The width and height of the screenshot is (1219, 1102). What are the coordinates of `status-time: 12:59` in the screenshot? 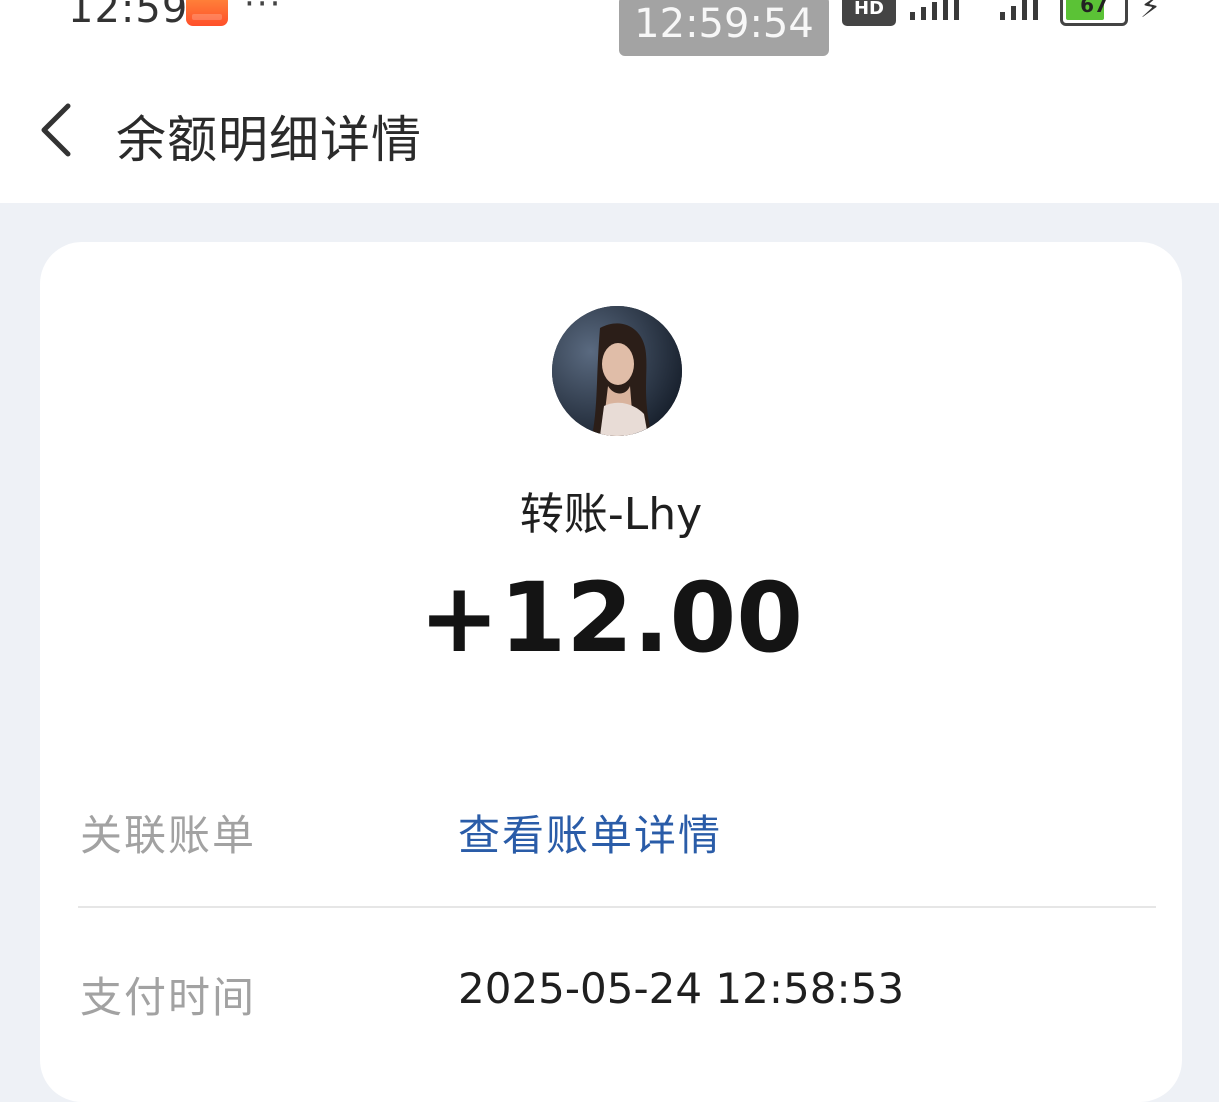 It's located at (128, 16).